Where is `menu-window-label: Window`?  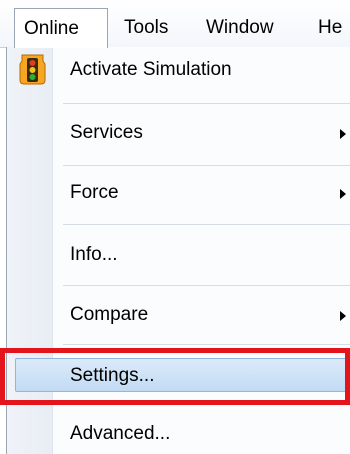 menu-window-label: Window is located at coordinates (240, 27).